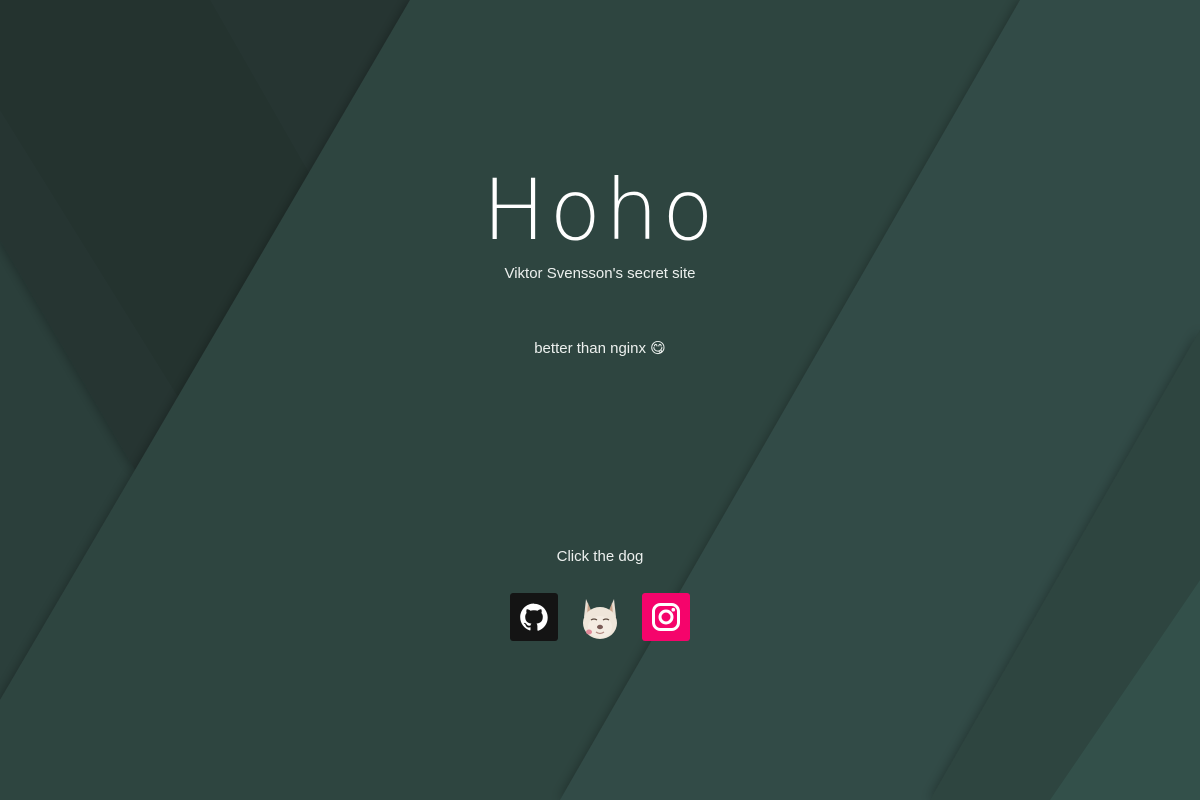 The image size is (1200, 800). I want to click on instagram-link, so click(666, 617).